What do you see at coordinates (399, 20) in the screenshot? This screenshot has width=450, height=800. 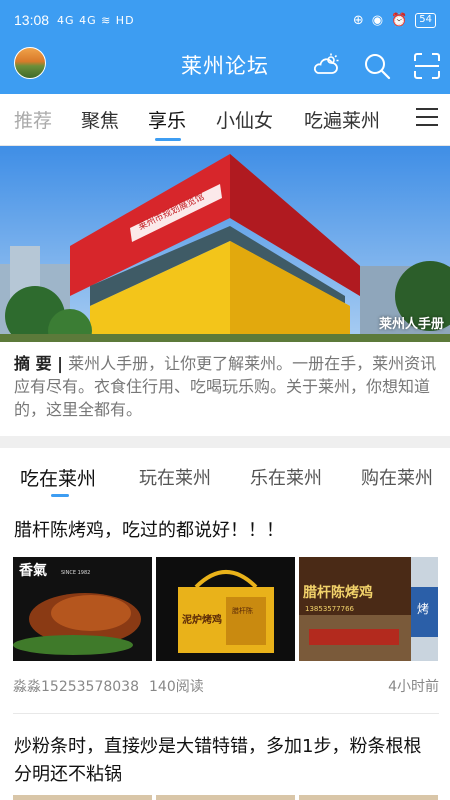 I see `alarm-icon: ⏰` at bounding box center [399, 20].